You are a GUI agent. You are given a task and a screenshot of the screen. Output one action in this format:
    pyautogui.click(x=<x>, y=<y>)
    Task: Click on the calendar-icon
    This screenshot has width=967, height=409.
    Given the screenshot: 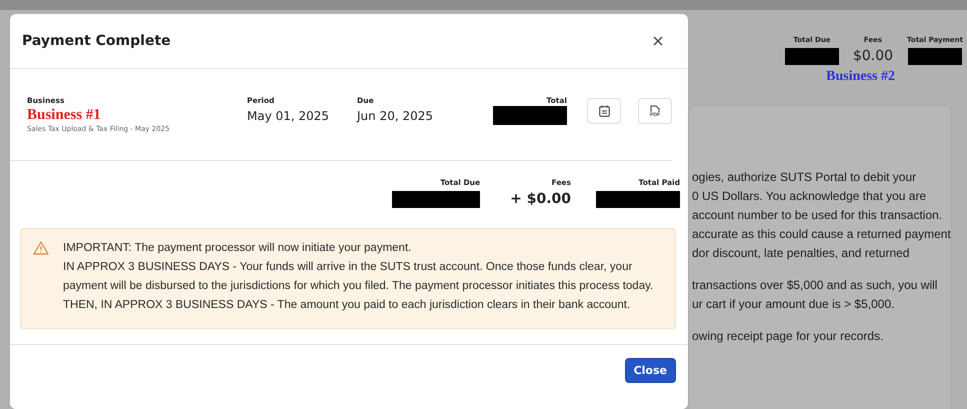 What is the action you would take?
    pyautogui.click(x=604, y=111)
    